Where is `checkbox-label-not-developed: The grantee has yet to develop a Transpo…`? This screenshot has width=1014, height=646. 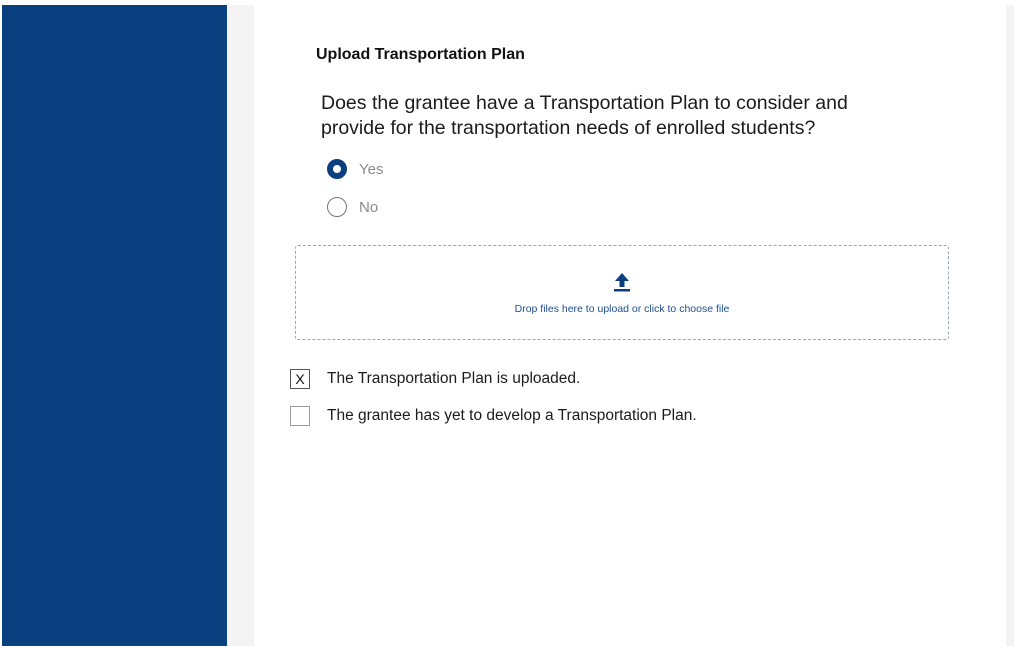
checkbox-label-not-developed: The grantee has yet to develop a Transpo… is located at coordinates (512, 415).